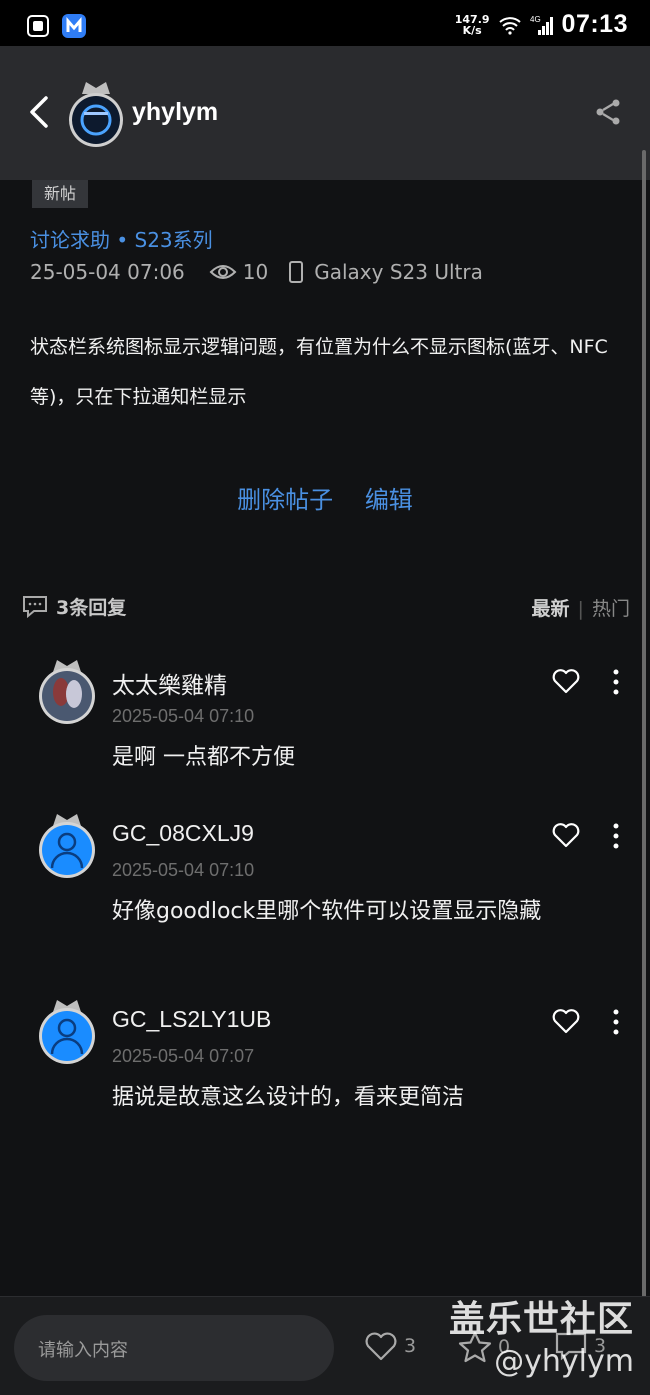  I want to click on post-header: yhylym, so click(325, 113).